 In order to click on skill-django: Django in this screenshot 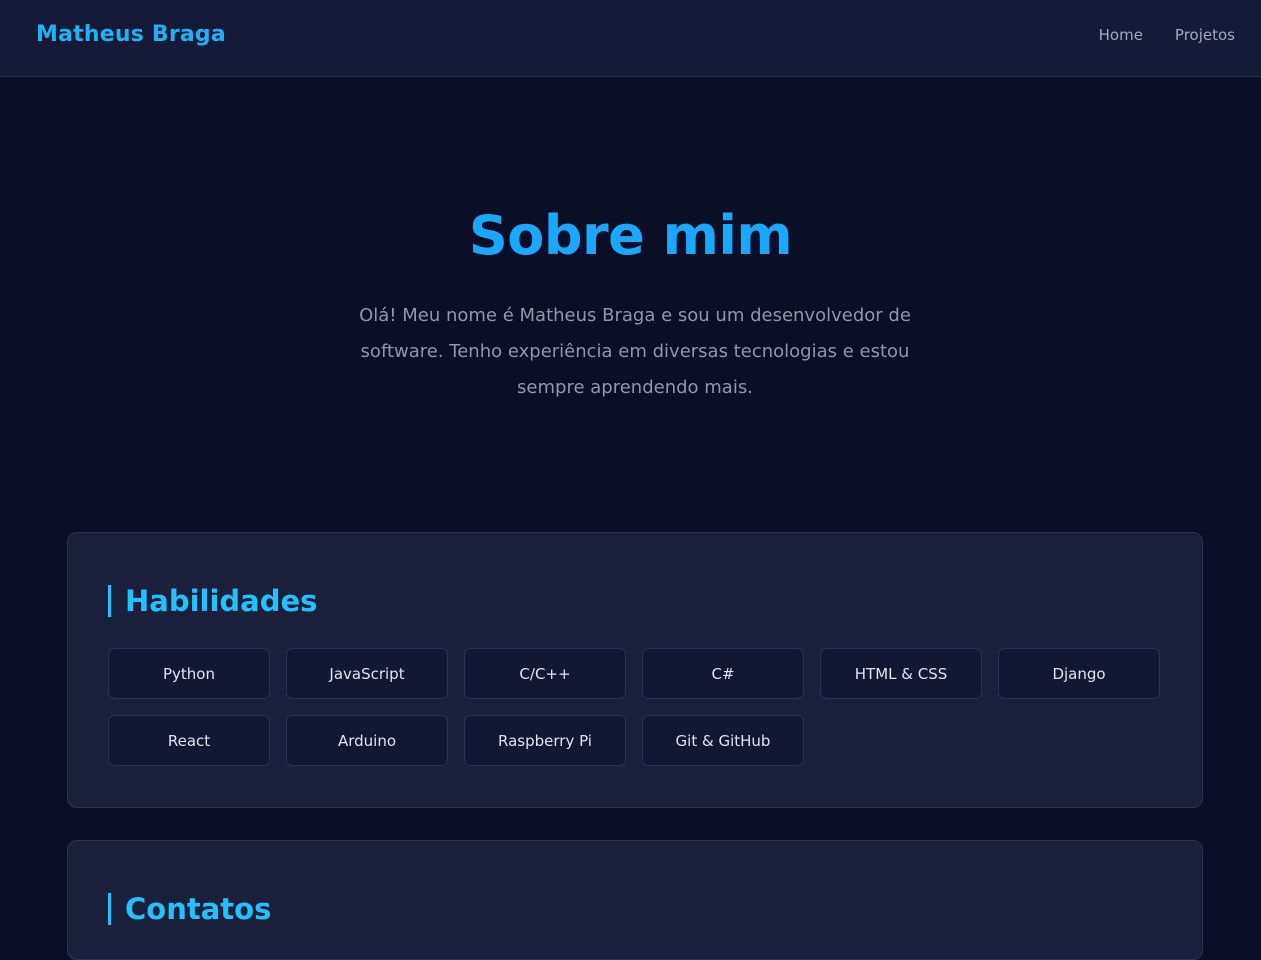, I will do `click(1079, 673)`.